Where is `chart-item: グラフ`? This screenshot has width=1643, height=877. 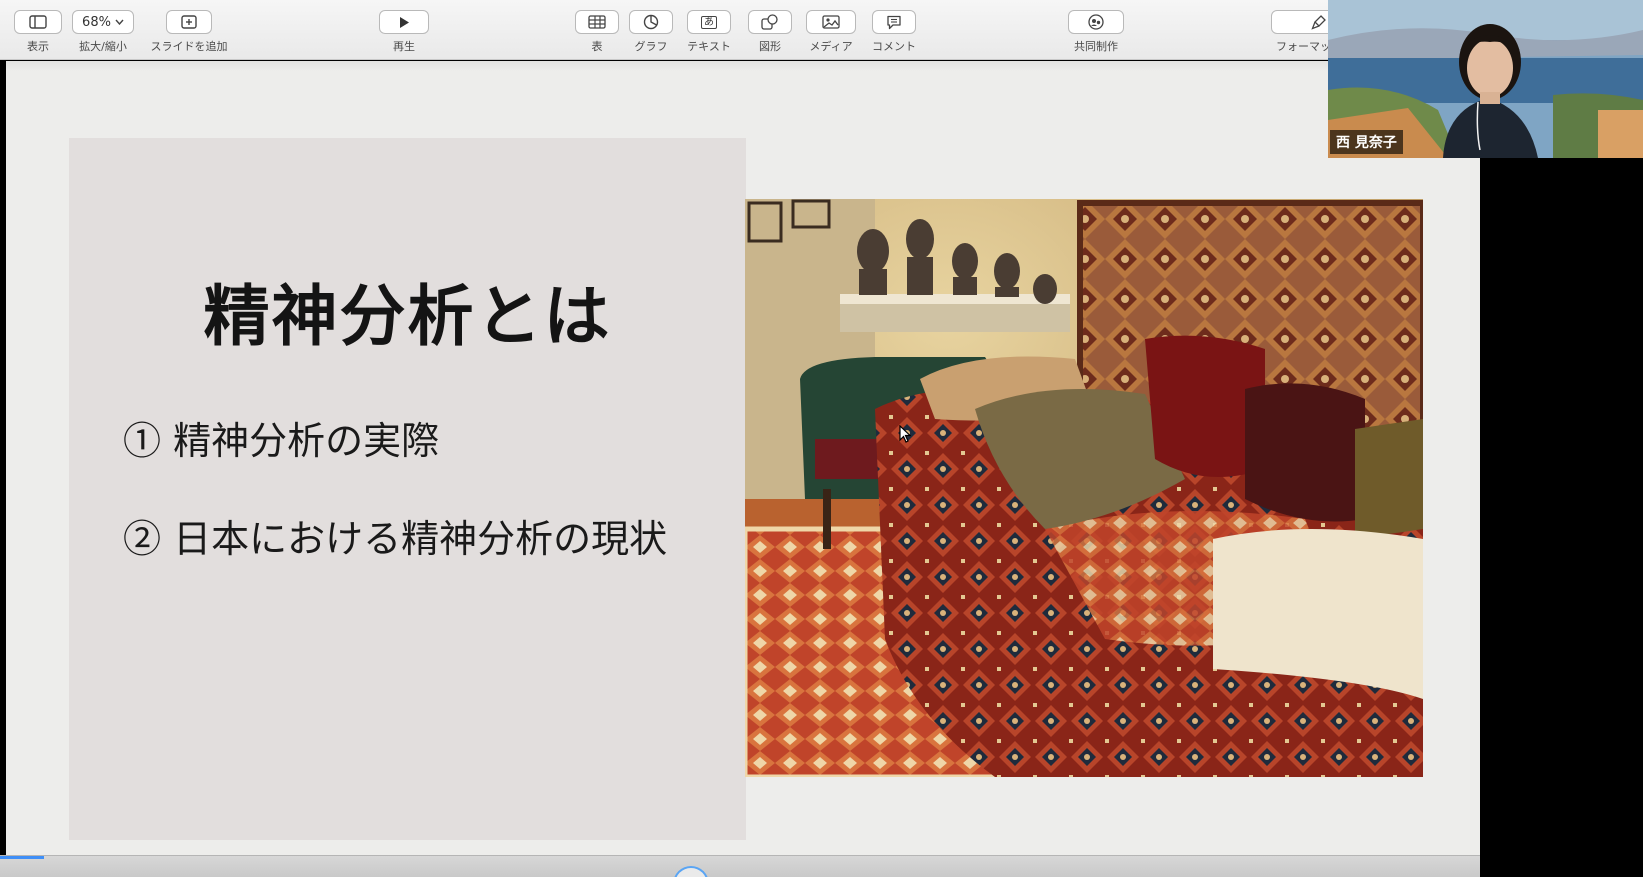 chart-item: グラフ is located at coordinates (651, 32).